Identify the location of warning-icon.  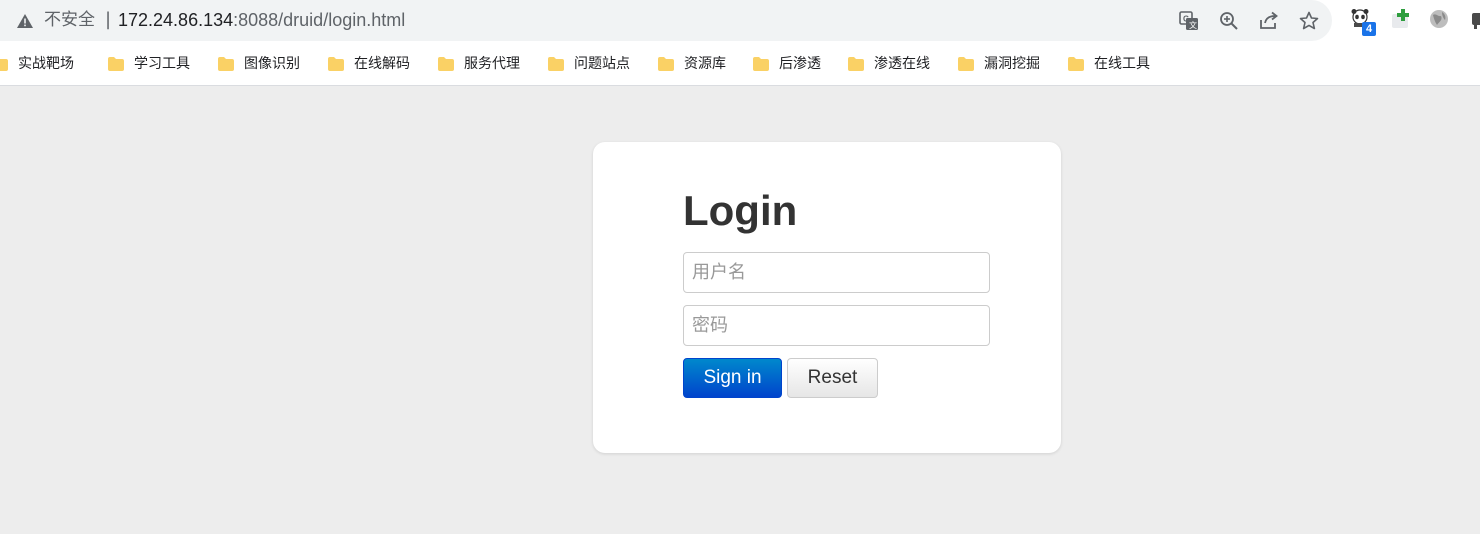
(25, 21).